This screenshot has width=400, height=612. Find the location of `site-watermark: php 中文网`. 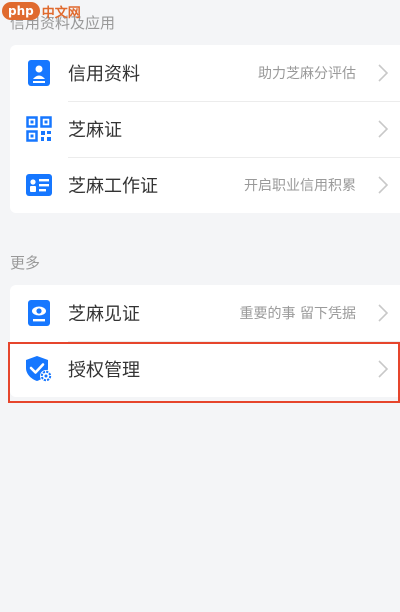

site-watermark: php 中文网 is located at coordinates (40, 11).